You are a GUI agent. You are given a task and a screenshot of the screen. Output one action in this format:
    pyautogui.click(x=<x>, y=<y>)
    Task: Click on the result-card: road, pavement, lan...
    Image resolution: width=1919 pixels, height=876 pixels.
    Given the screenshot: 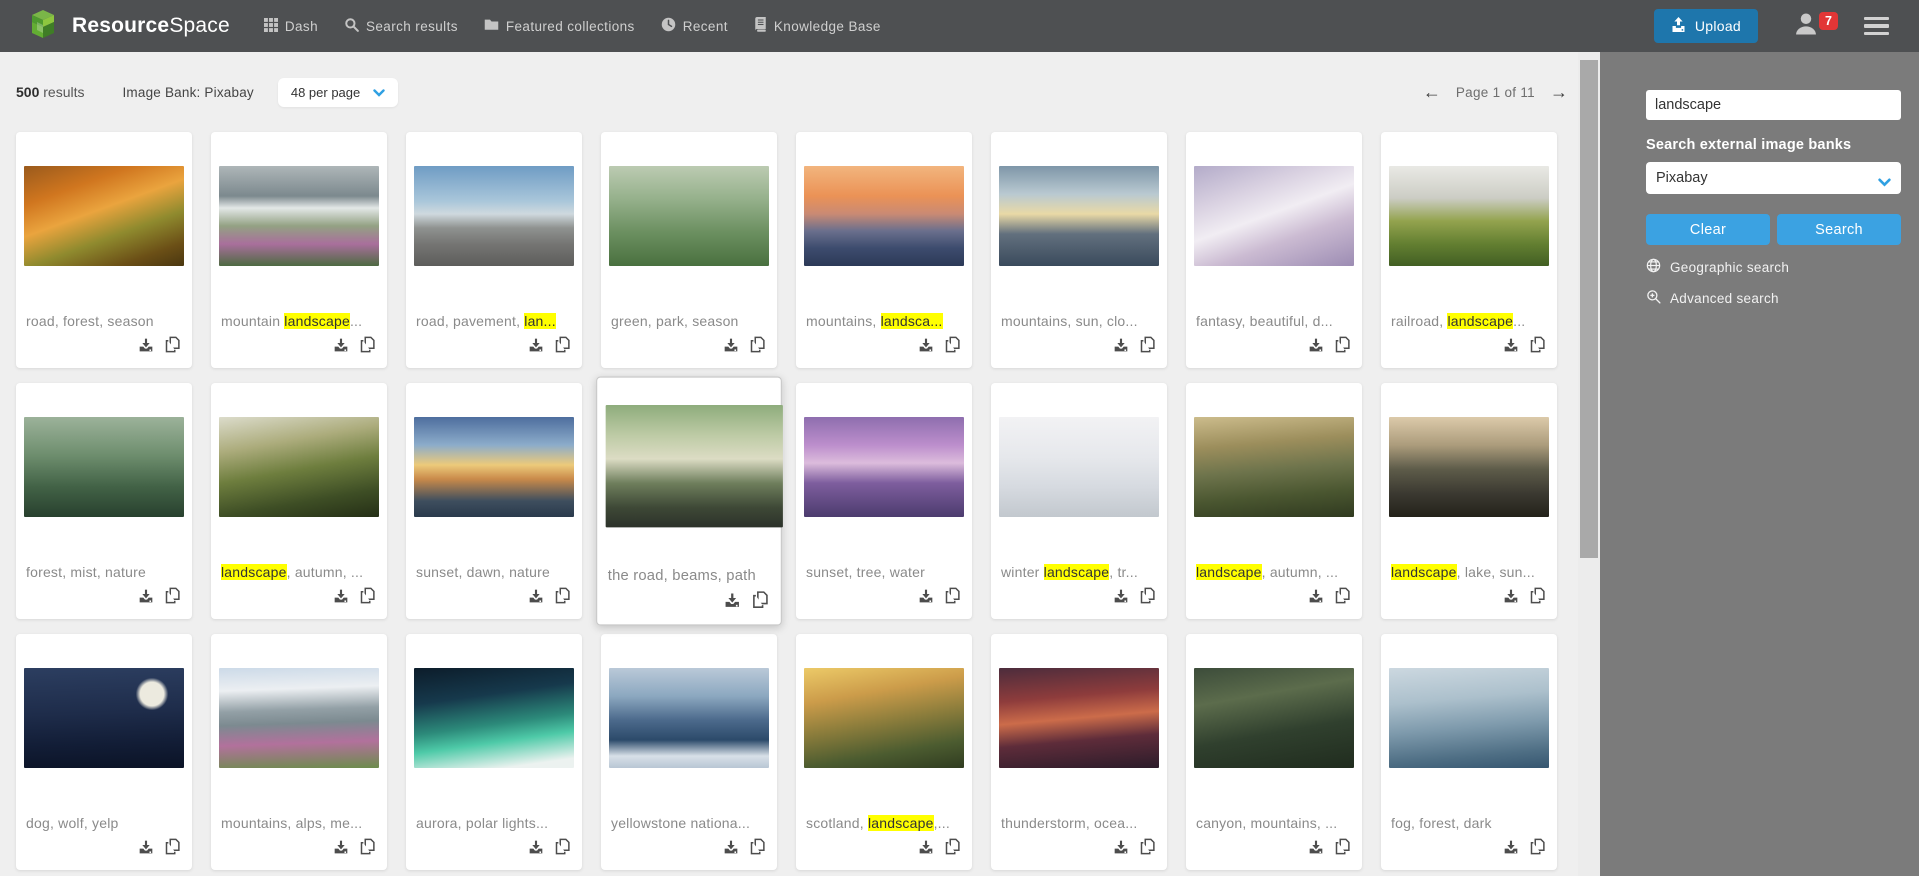 What is the action you would take?
    pyautogui.click(x=494, y=250)
    